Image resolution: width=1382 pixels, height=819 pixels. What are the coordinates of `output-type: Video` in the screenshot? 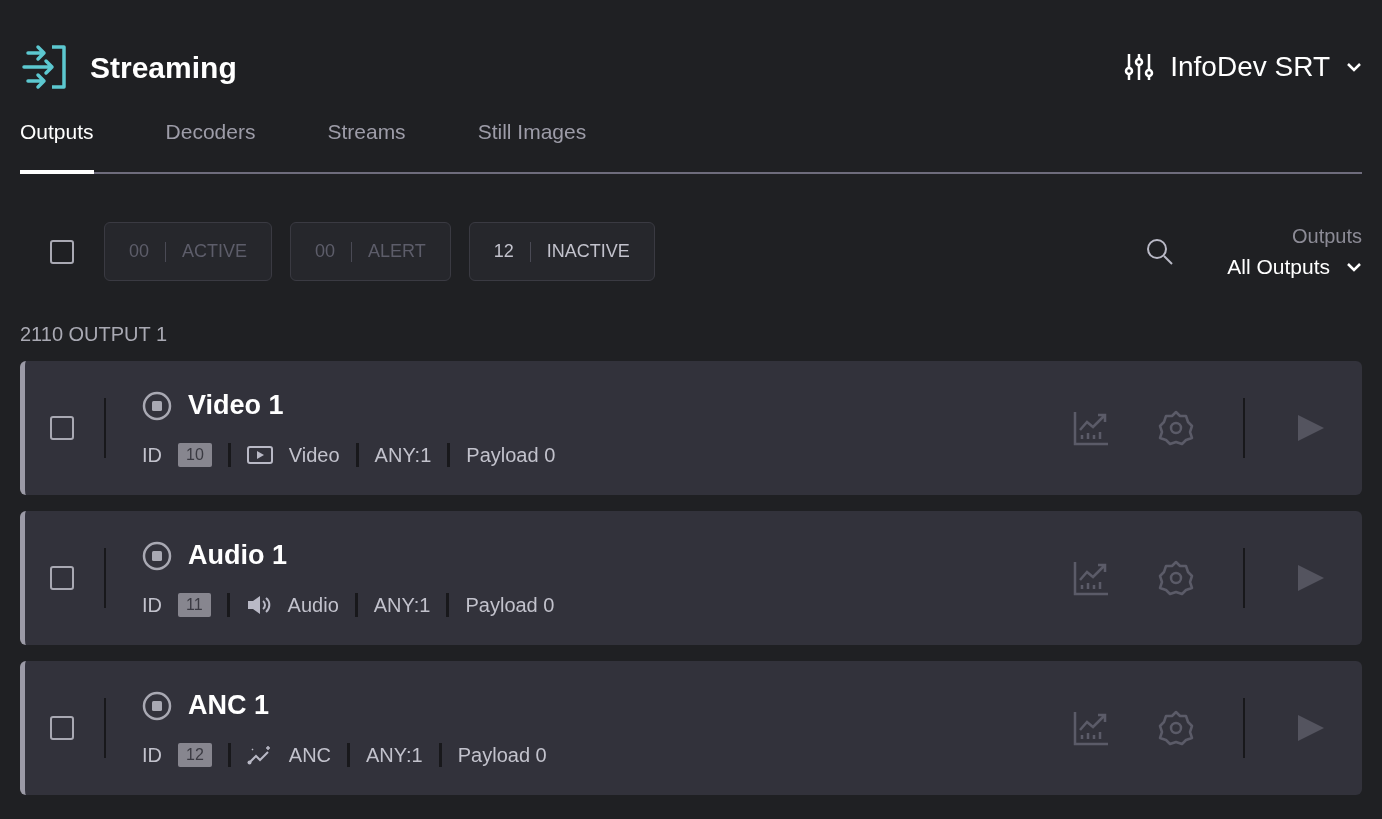 It's located at (314, 455).